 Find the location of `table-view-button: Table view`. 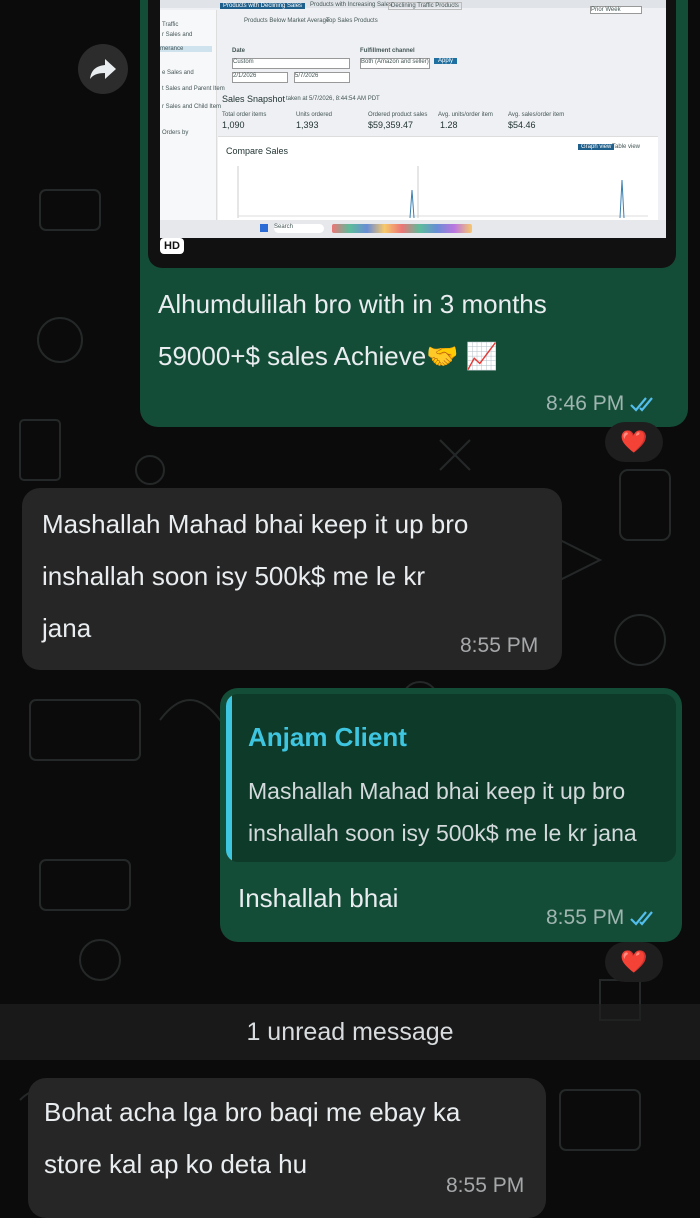

table-view-button: Table view is located at coordinates (626, 147).